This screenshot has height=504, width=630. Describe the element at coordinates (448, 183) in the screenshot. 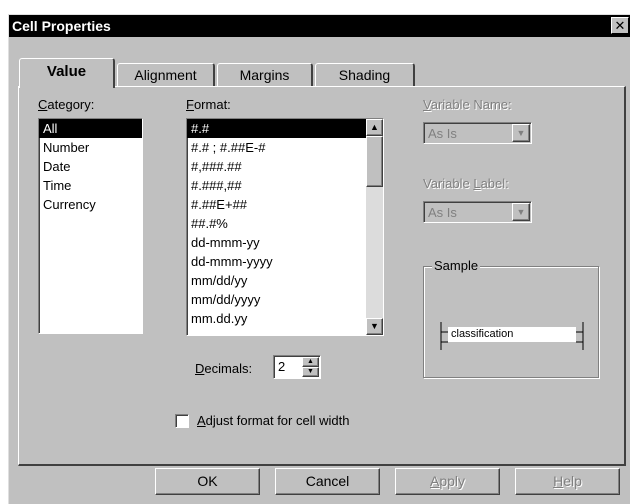

I see `variable-label-label-pre: Variable` at that location.